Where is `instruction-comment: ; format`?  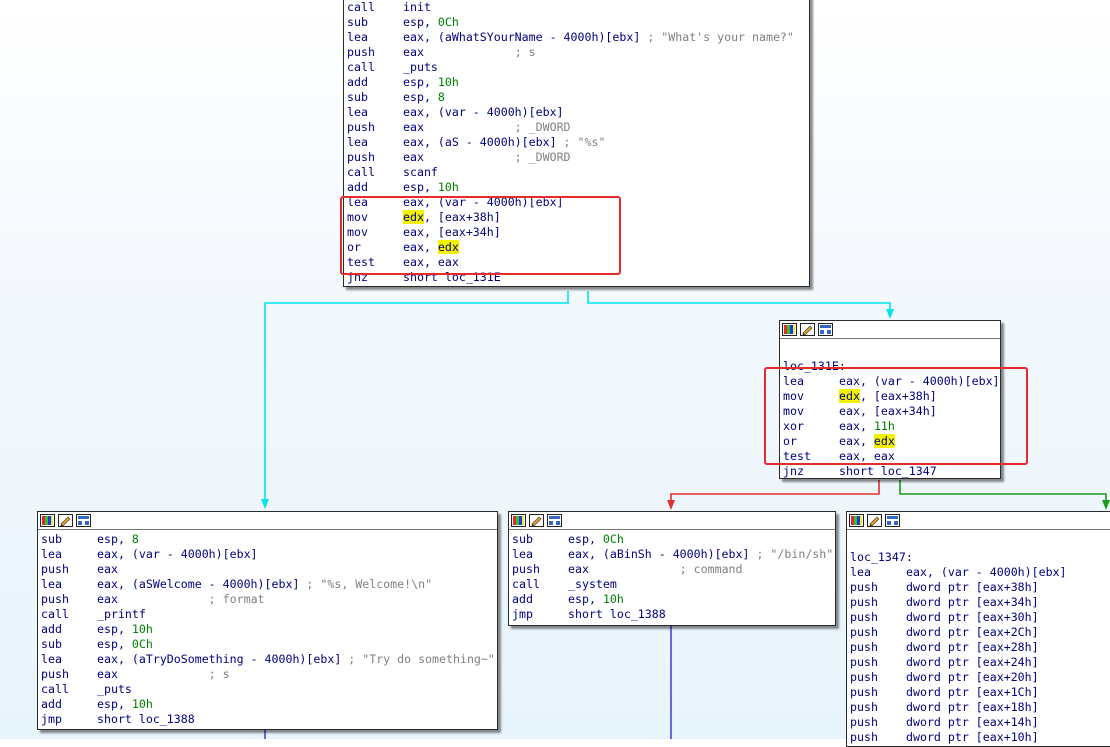
instruction-comment: ; format is located at coordinates (236, 599).